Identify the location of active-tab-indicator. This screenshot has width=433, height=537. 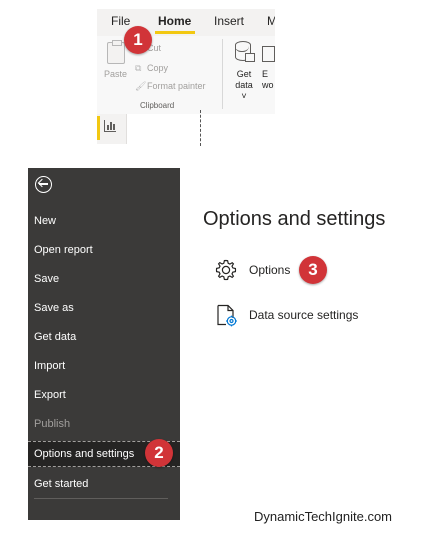
(175, 32).